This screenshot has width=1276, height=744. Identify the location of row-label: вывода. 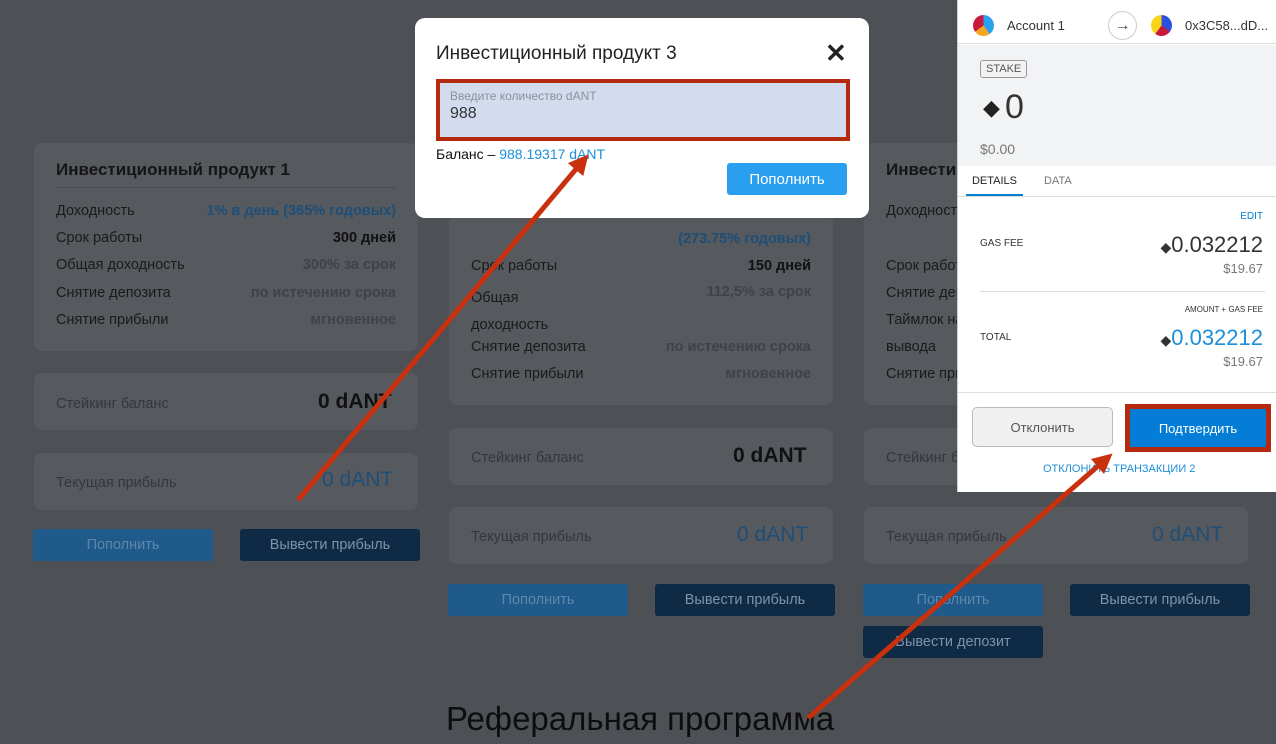
(911, 347).